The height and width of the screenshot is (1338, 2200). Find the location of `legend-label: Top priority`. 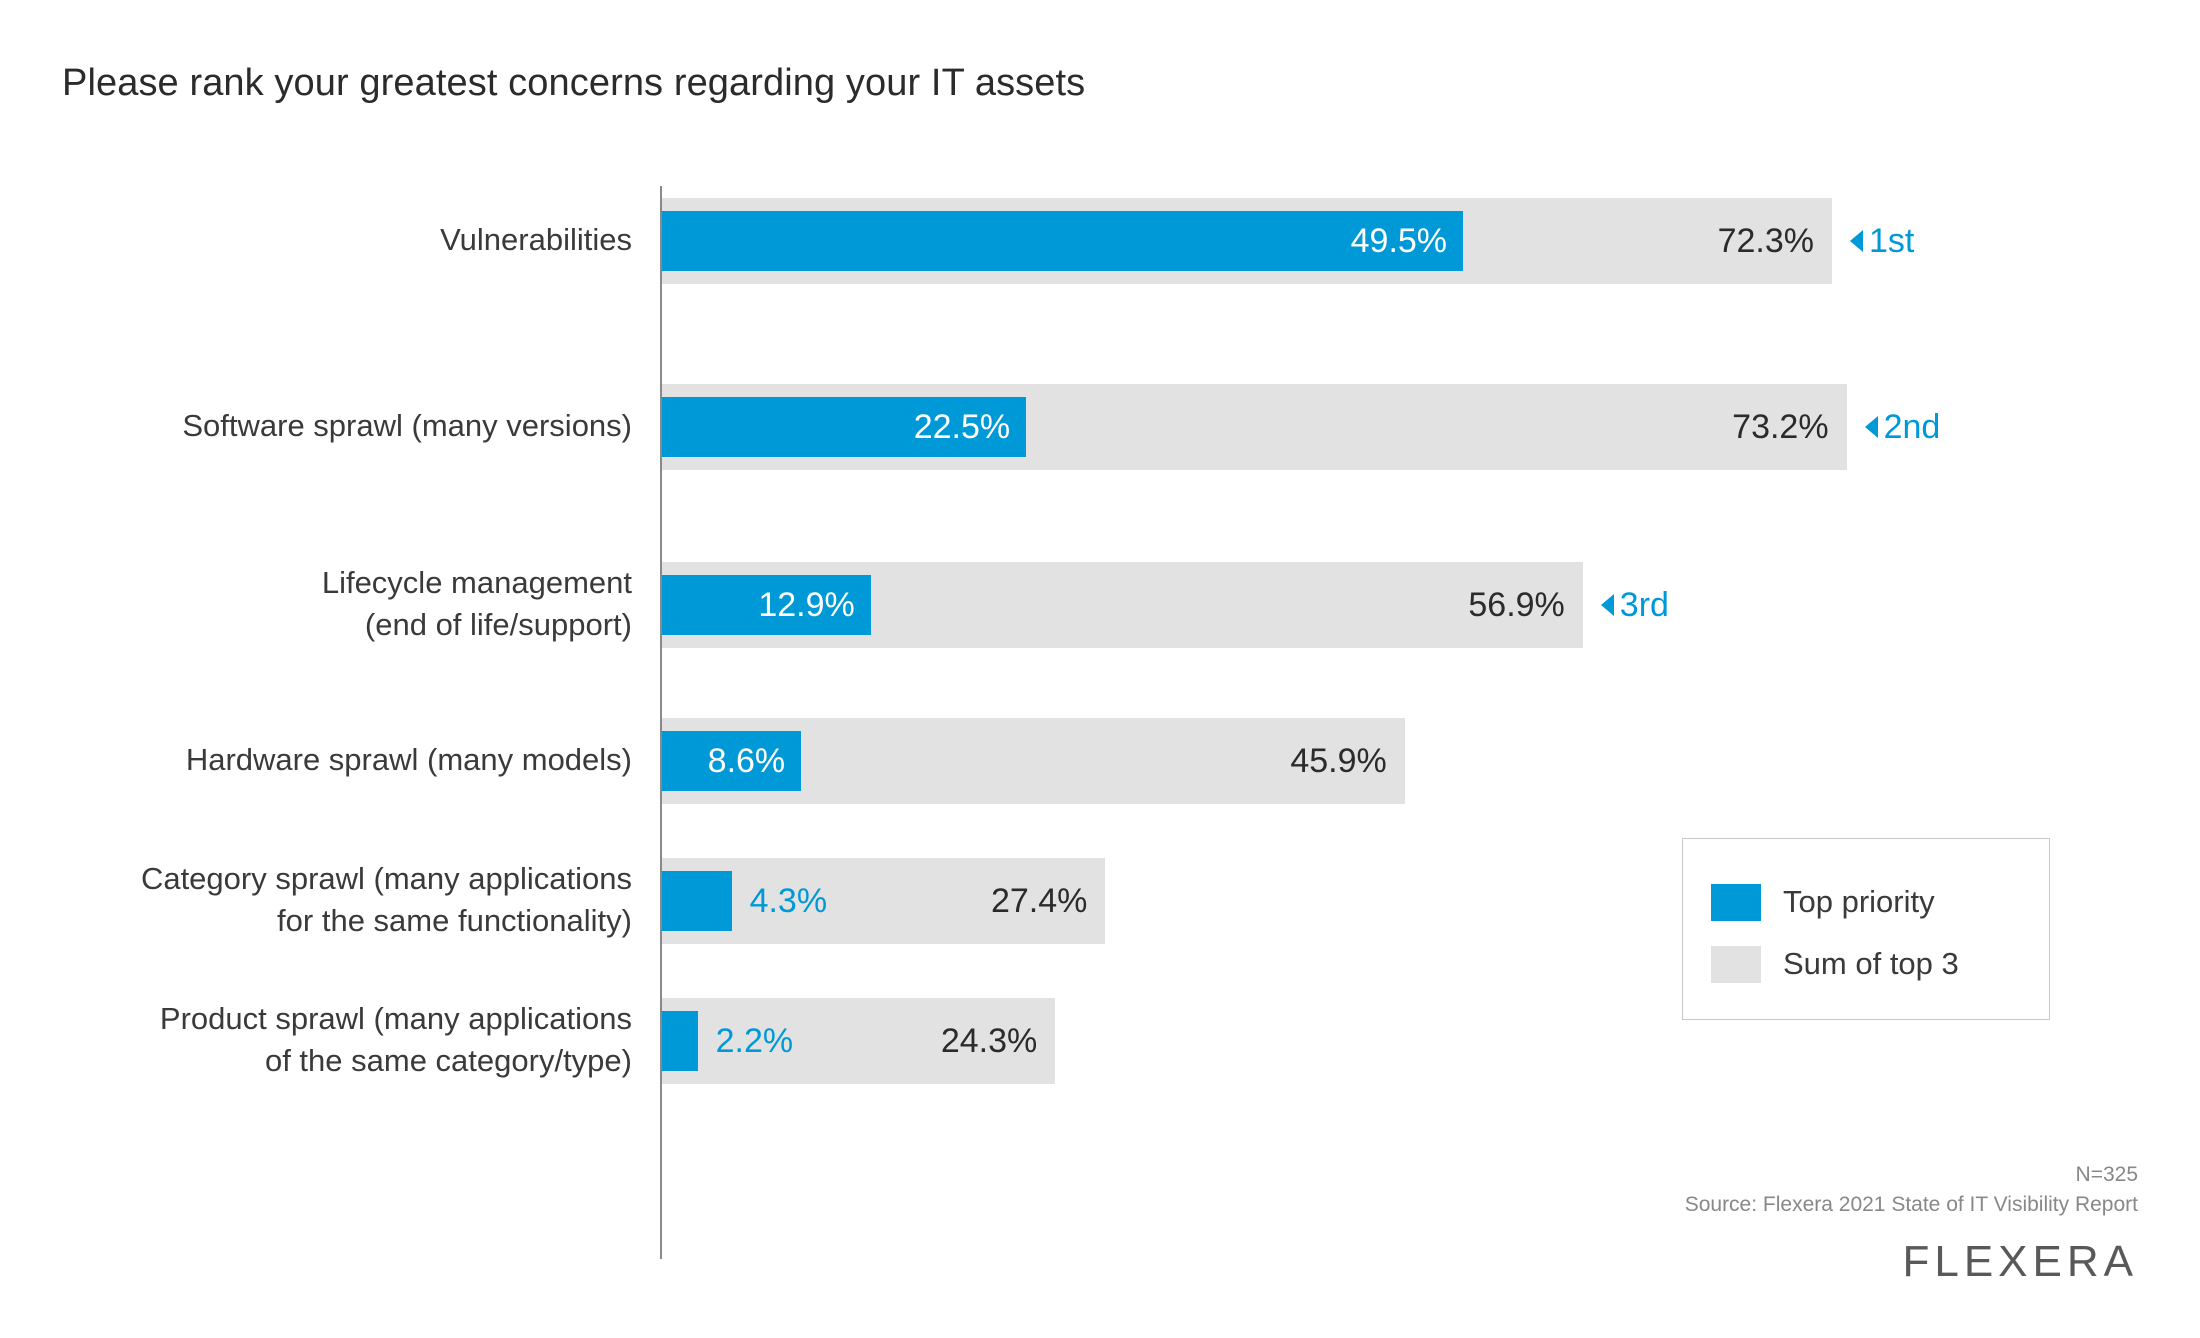

legend-label: Top priority is located at coordinates (1859, 901).